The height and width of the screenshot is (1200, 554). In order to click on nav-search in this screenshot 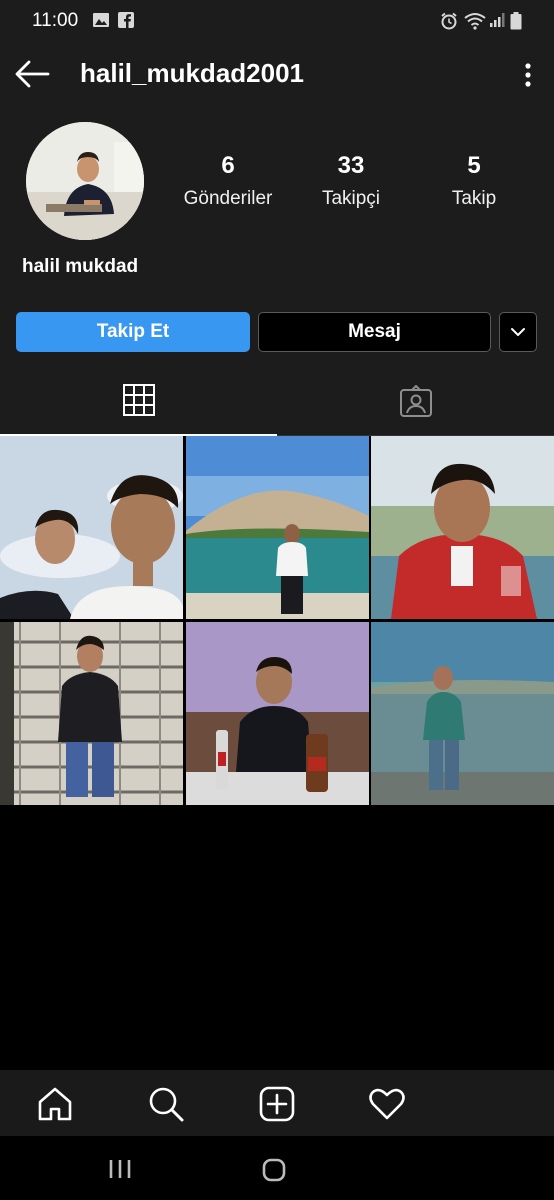, I will do `click(166, 1104)`.